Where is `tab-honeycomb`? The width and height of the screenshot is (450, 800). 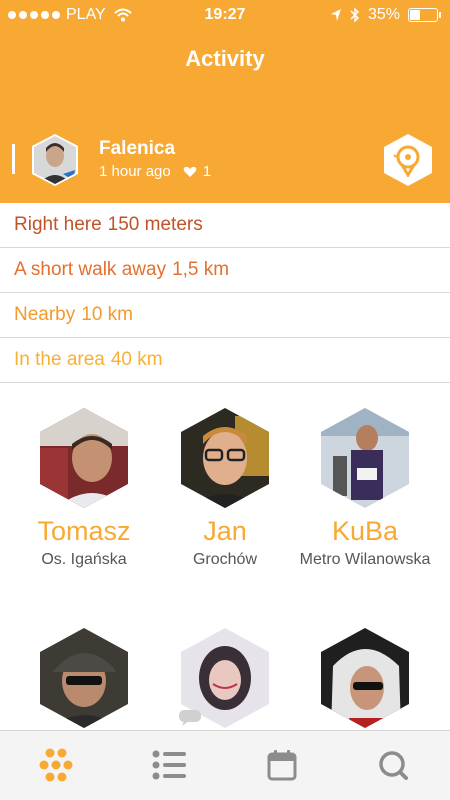
tab-honeycomb is located at coordinates (56, 765).